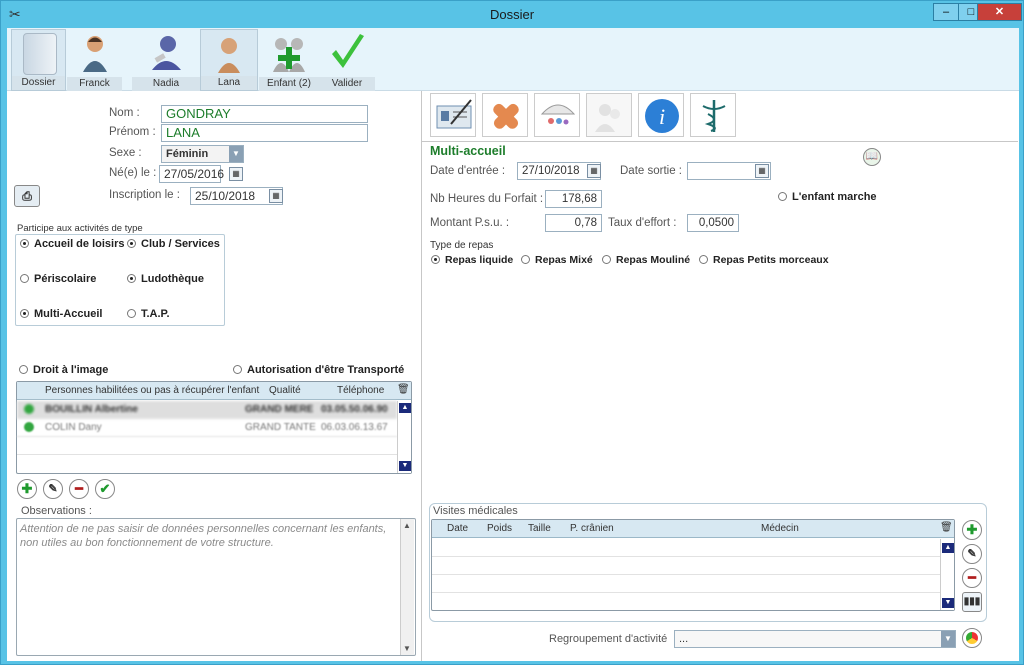 This screenshot has width=1024, height=665. I want to click on heures-forfait-label: Nb Heures du Forfait :, so click(487, 199).